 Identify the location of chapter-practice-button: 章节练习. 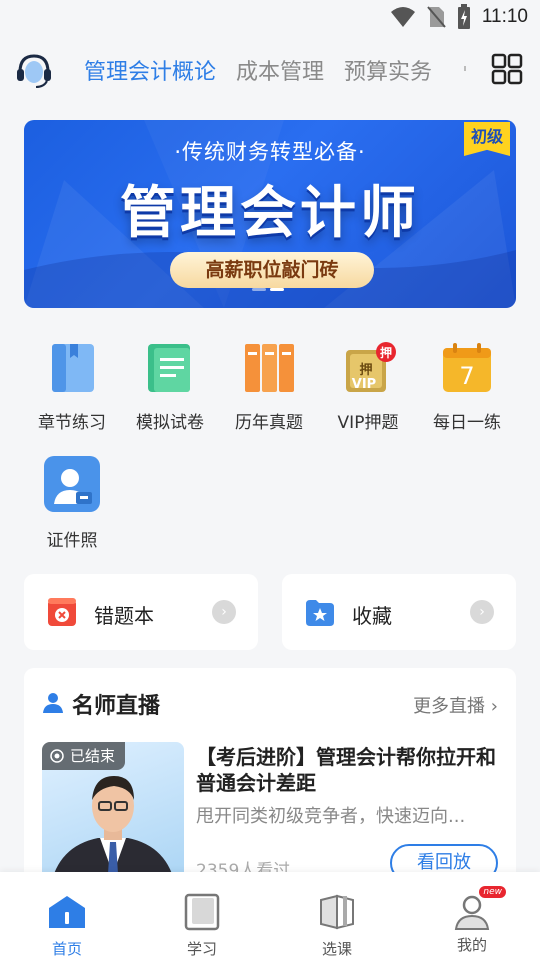
(72, 386).